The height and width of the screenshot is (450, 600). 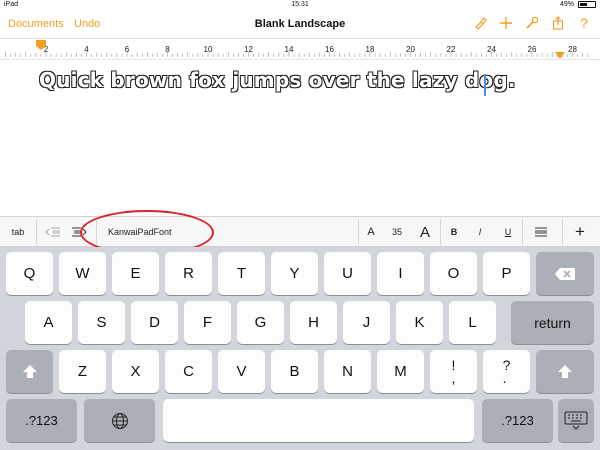 I want to click on key-w: W, so click(x=82, y=273).